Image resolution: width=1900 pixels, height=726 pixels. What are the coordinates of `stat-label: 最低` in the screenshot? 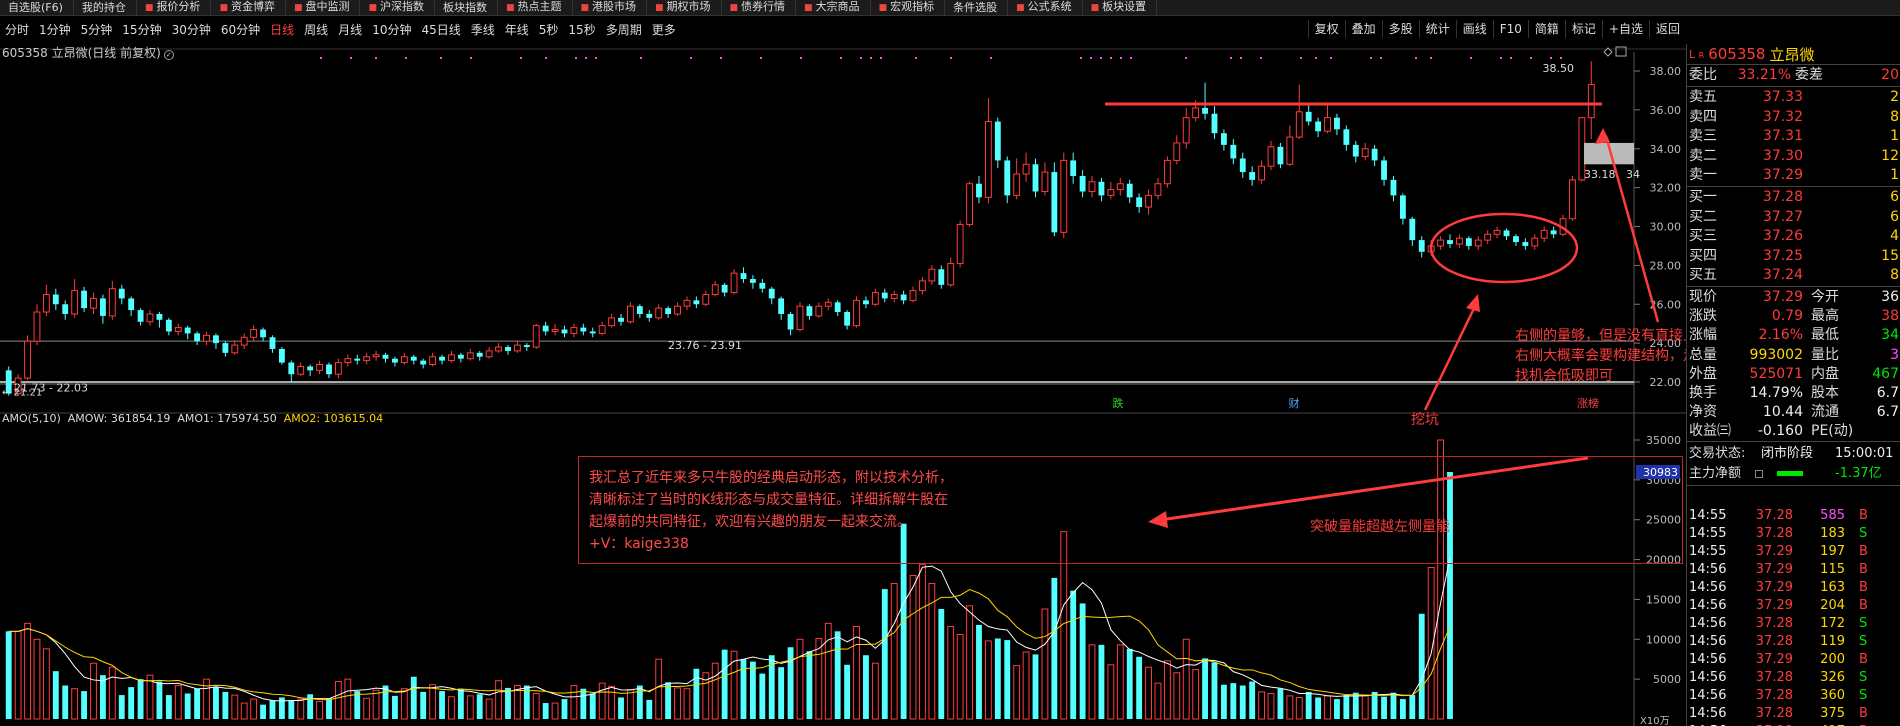 It's located at (1825, 335).